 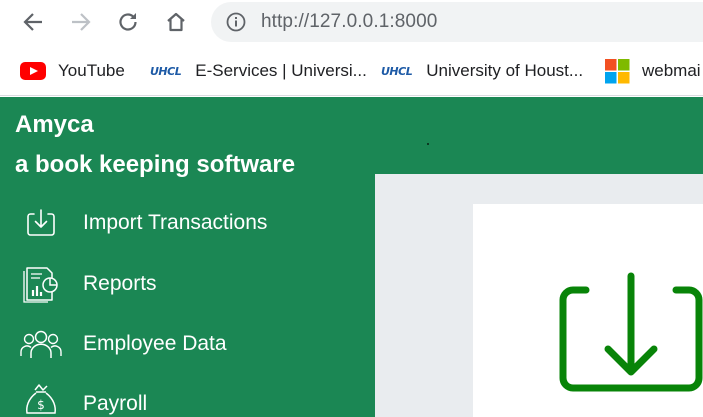 What do you see at coordinates (457, 22) in the screenshot?
I see `address-bar: http://127.0.0.1:8000` at bounding box center [457, 22].